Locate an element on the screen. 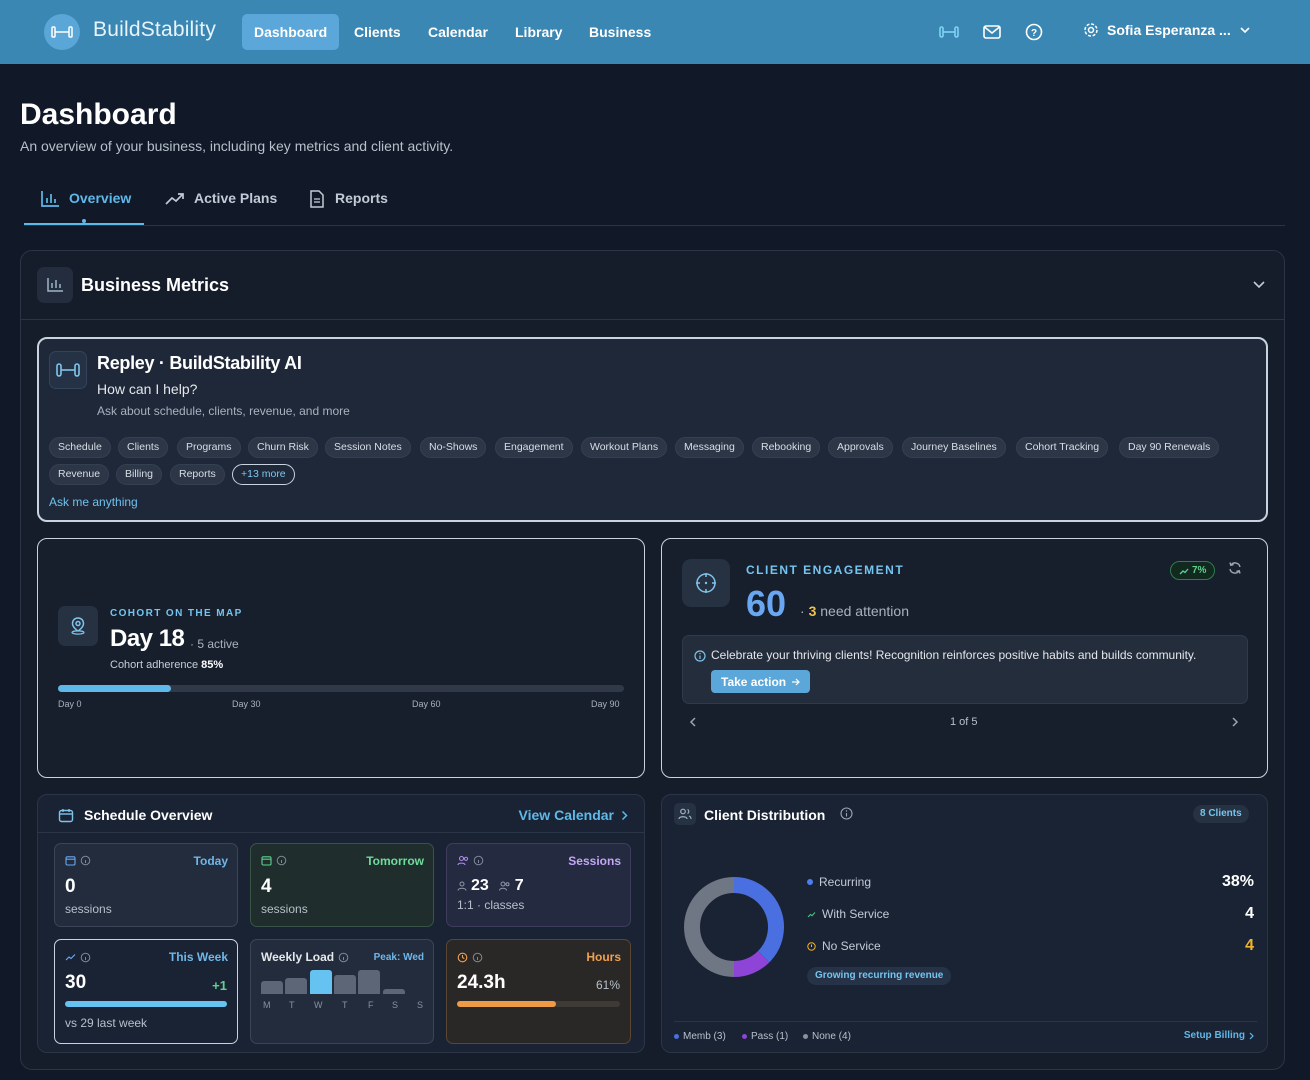  chip-clients: Clients is located at coordinates (143, 447).